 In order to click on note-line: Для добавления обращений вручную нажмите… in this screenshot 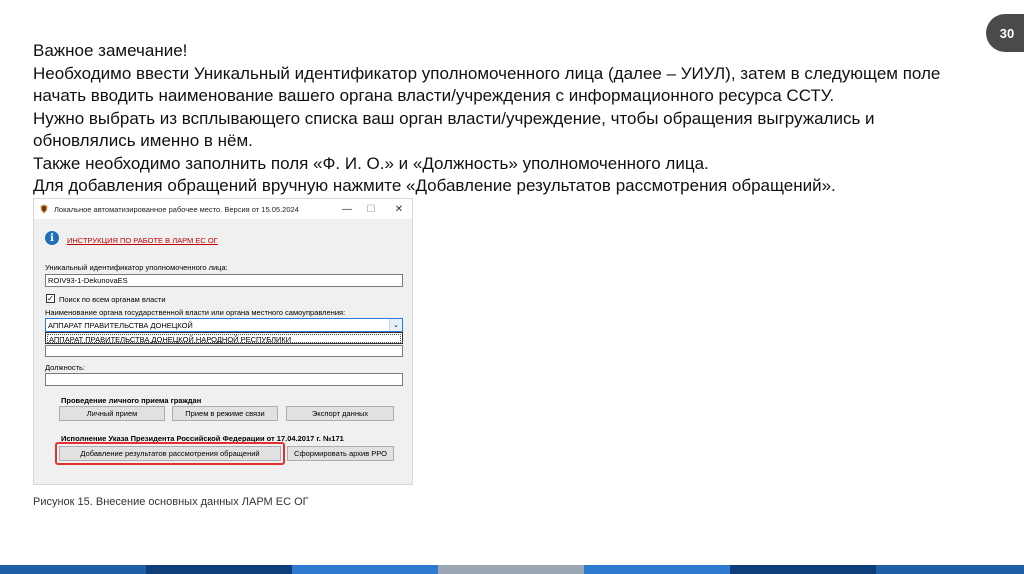, I will do `click(434, 185)`.